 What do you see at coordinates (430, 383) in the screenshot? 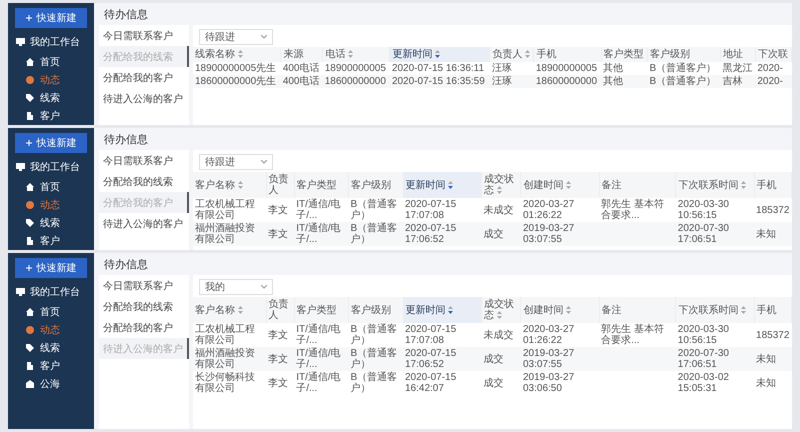
I see `table-cell: 2020-07-15 16:42:07` at bounding box center [430, 383].